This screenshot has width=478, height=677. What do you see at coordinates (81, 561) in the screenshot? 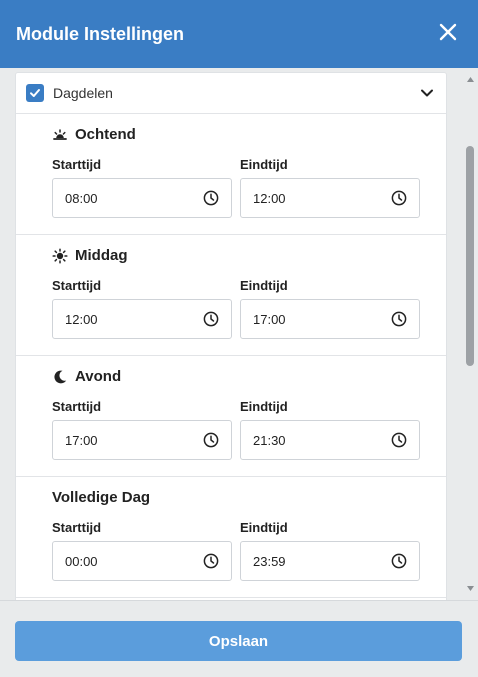
I see `start-time-value: 00:00` at bounding box center [81, 561].